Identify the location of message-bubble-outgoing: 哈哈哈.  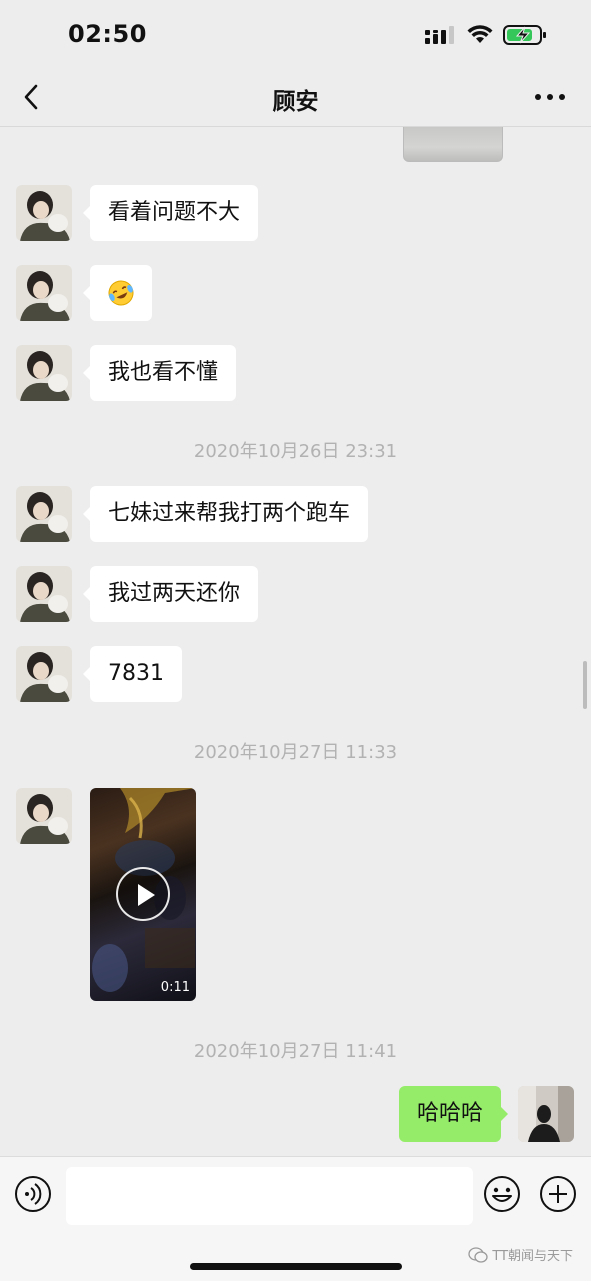
(453, 1114).